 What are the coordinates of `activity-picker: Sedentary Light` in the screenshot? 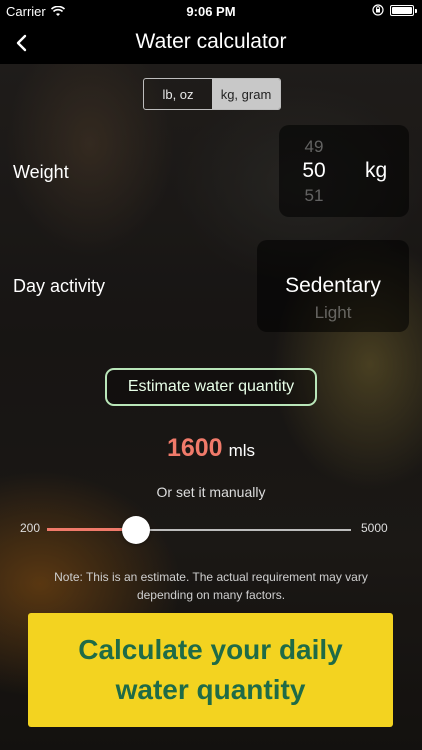 It's located at (333, 286).